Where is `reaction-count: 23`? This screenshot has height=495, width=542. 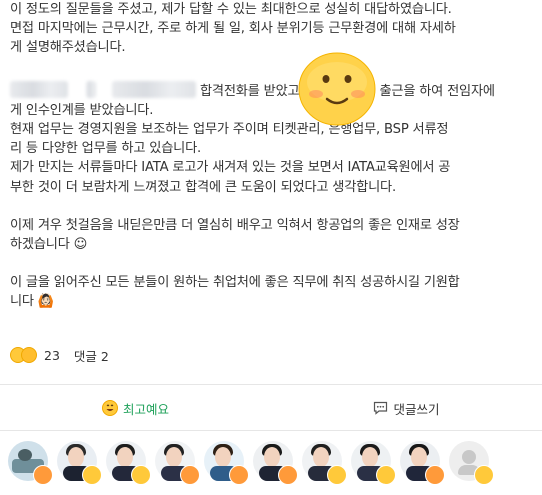 reaction-count: 23 is located at coordinates (52, 355).